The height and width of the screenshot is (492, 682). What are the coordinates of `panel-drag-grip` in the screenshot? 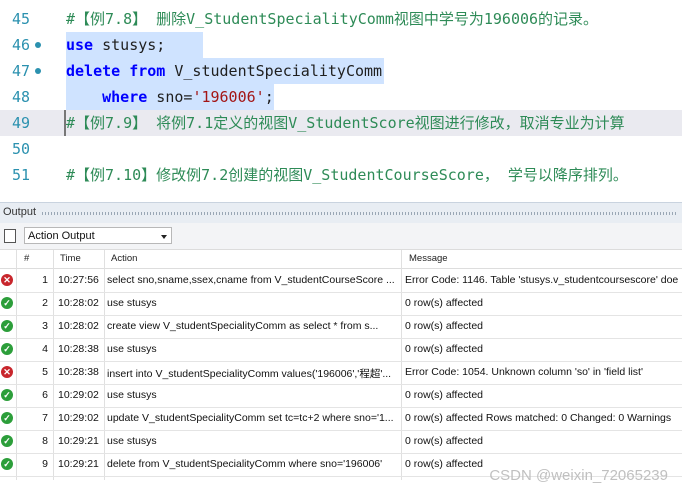 It's located at (360, 213).